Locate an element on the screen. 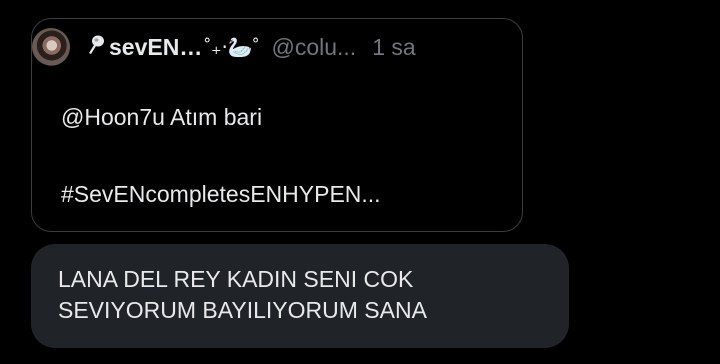 The height and width of the screenshot is (364, 720). timestamp: 1 sa is located at coordinates (394, 46).